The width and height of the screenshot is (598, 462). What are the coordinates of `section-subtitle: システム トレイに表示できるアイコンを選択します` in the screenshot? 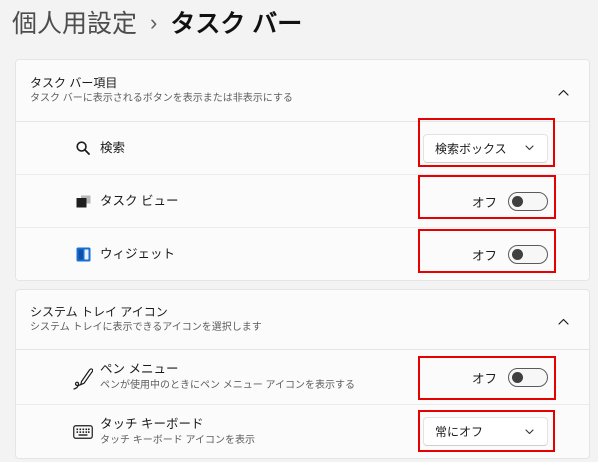 It's located at (146, 327).